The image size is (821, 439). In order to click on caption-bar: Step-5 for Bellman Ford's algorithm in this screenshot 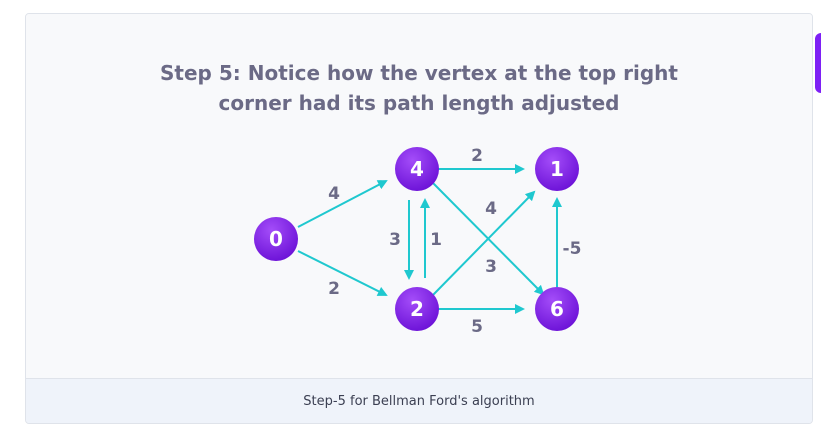, I will do `click(419, 400)`.